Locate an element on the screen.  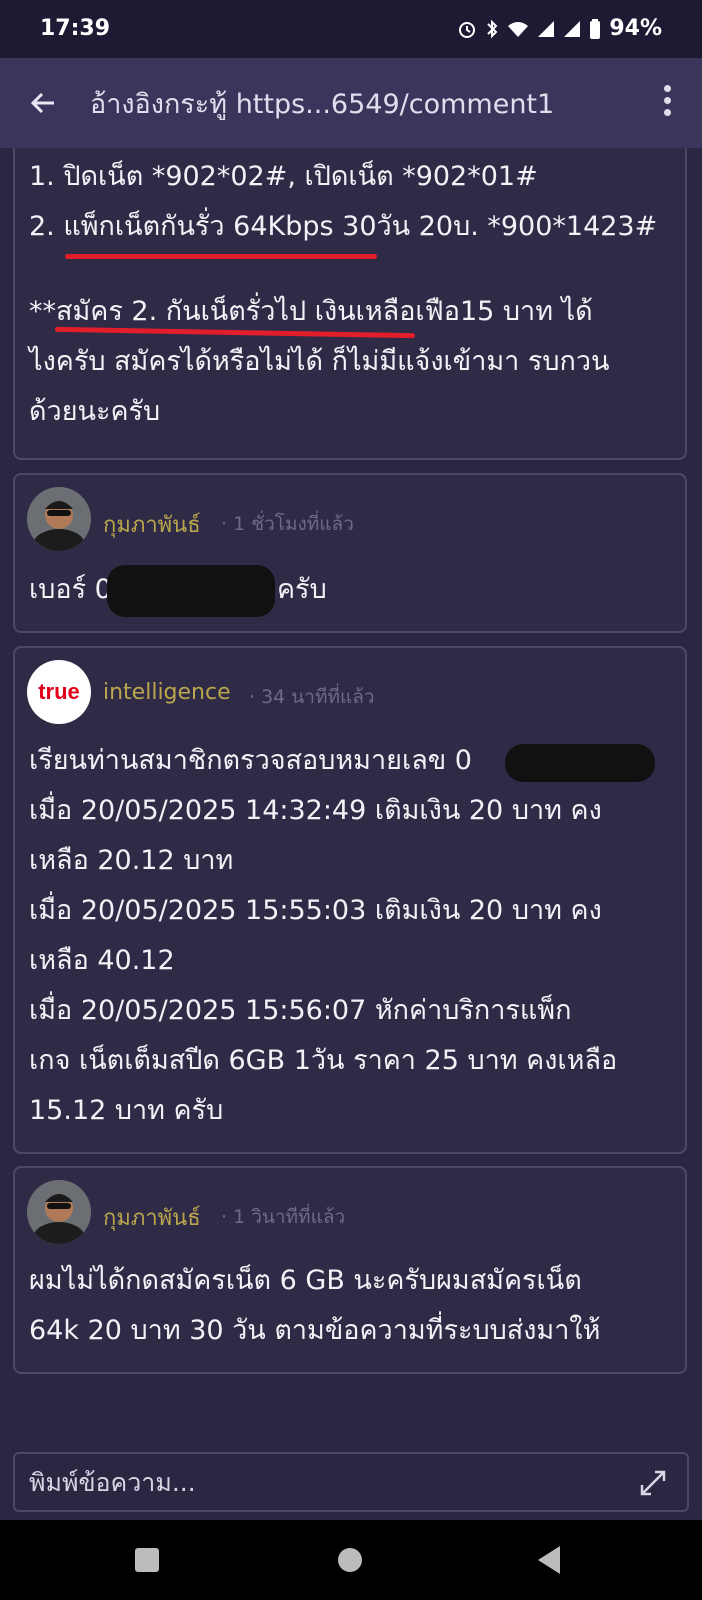
system-back-button is located at coordinates (549, 1560).